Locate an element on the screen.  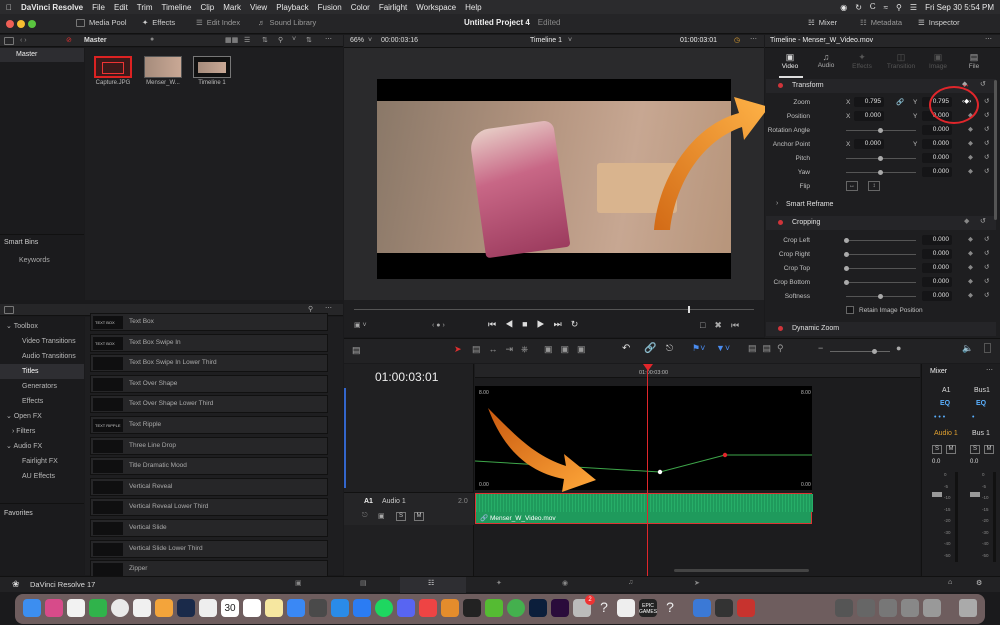
menu-color: Color is located at coordinates (360, 7).